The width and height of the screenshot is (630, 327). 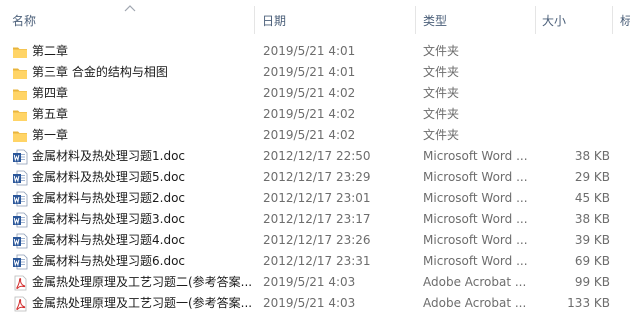 I want to click on file-date: 2012/12/17 23:01, so click(x=317, y=198).